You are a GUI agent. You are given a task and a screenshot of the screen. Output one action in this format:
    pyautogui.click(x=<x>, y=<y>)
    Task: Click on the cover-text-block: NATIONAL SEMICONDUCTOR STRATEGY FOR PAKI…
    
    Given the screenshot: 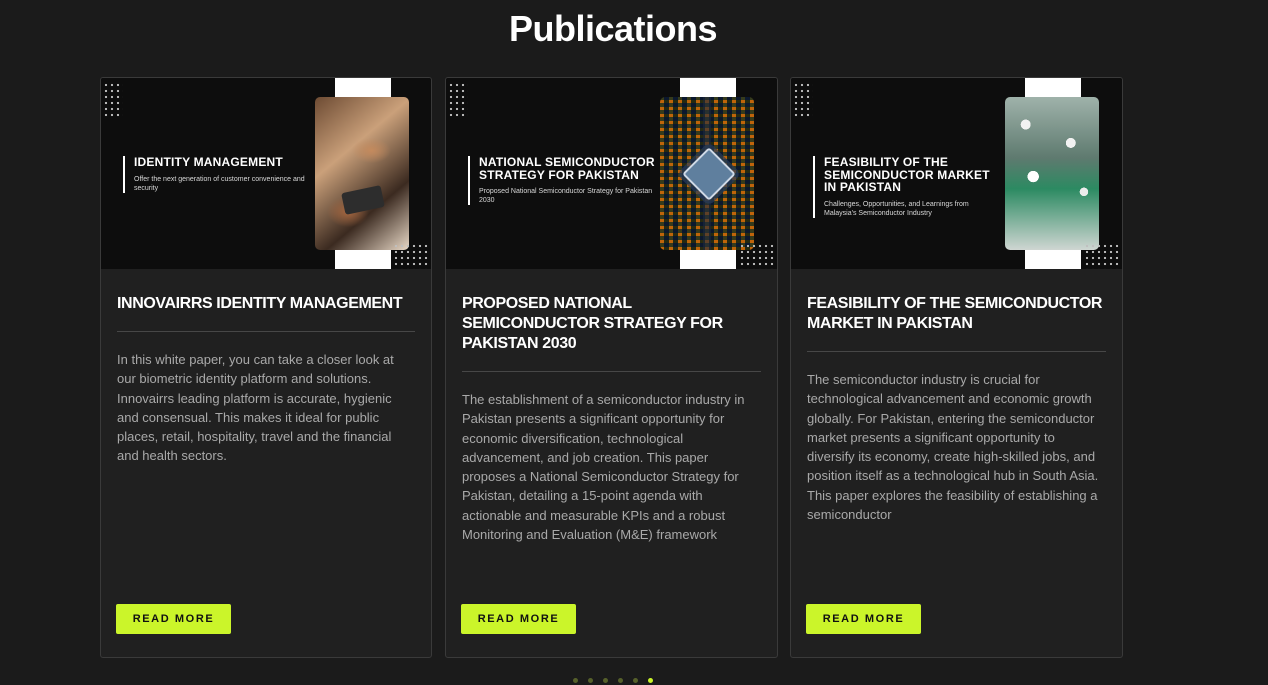 What is the action you would take?
    pyautogui.click(x=563, y=180)
    